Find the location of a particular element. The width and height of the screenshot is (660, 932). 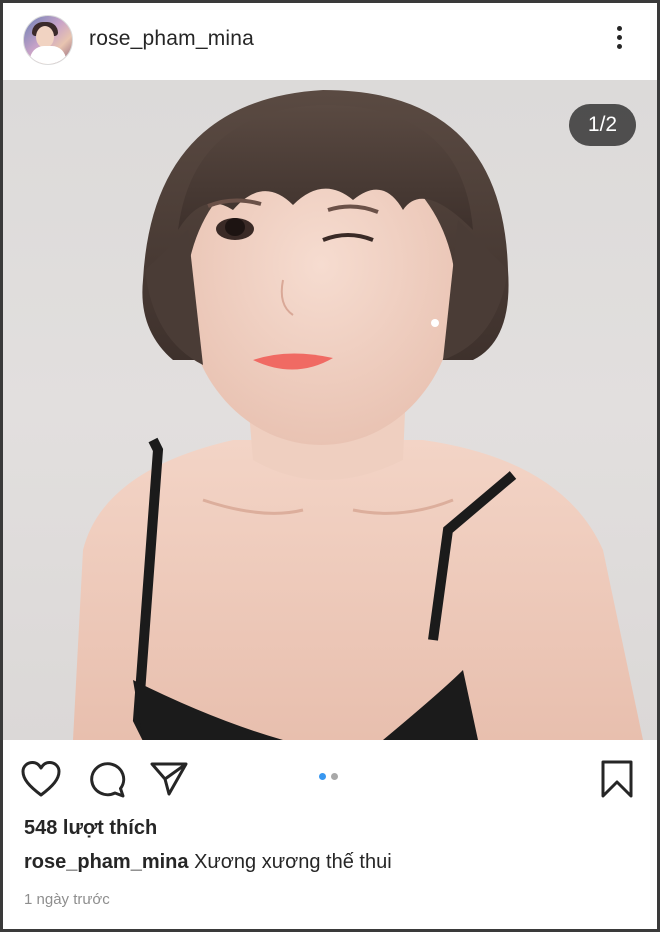

carousel-dot-active is located at coordinates (322, 776).